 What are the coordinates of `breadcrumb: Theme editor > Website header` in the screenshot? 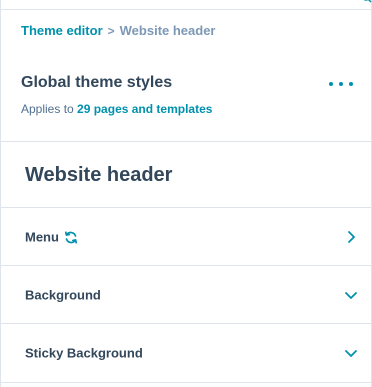 It's located at (118, 30).